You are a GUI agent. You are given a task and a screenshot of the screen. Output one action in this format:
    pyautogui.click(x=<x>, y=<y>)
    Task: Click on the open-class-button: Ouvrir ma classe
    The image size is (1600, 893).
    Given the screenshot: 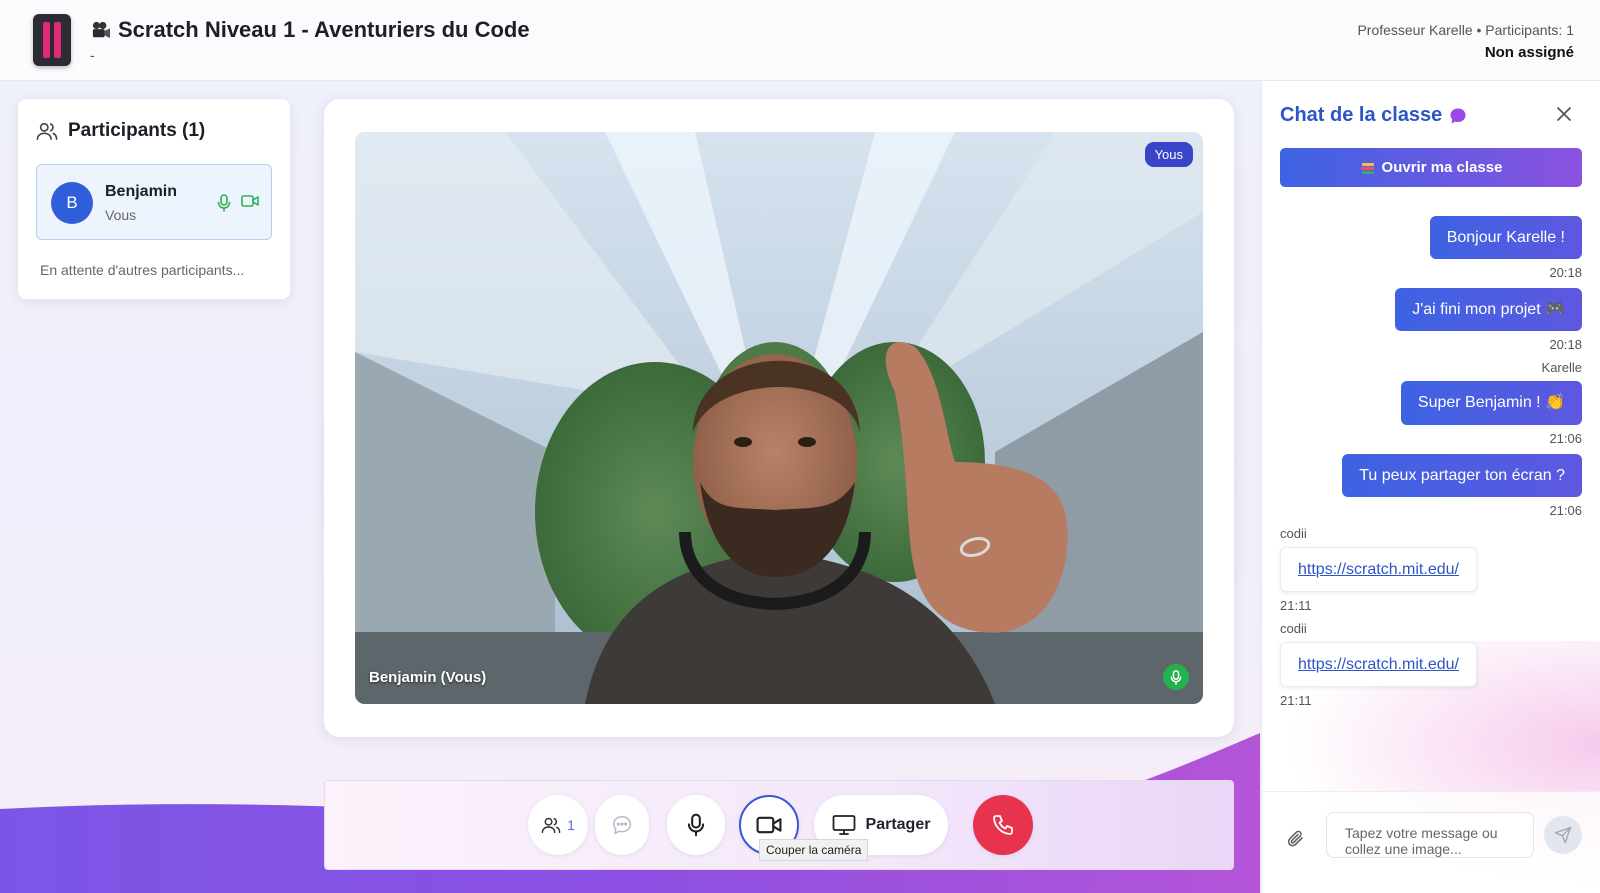 What is the action you would take?
    pyautogui.click(x=1431, y=167)
    